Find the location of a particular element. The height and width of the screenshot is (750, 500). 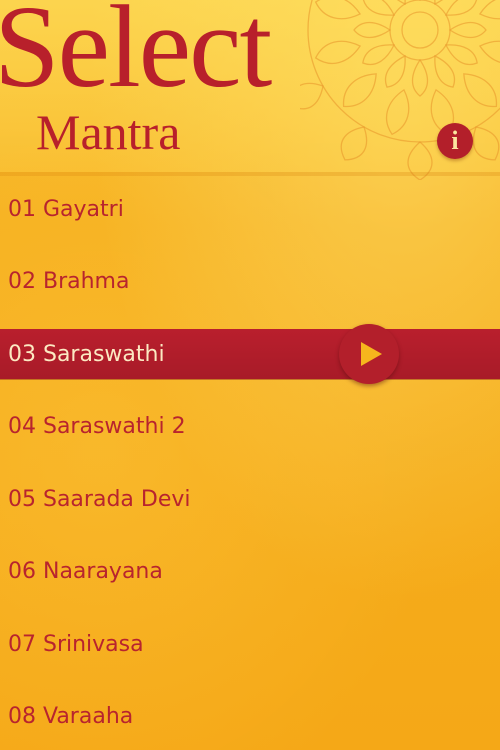

page-subtitle: Mantra is located at coordinates (108, 132).